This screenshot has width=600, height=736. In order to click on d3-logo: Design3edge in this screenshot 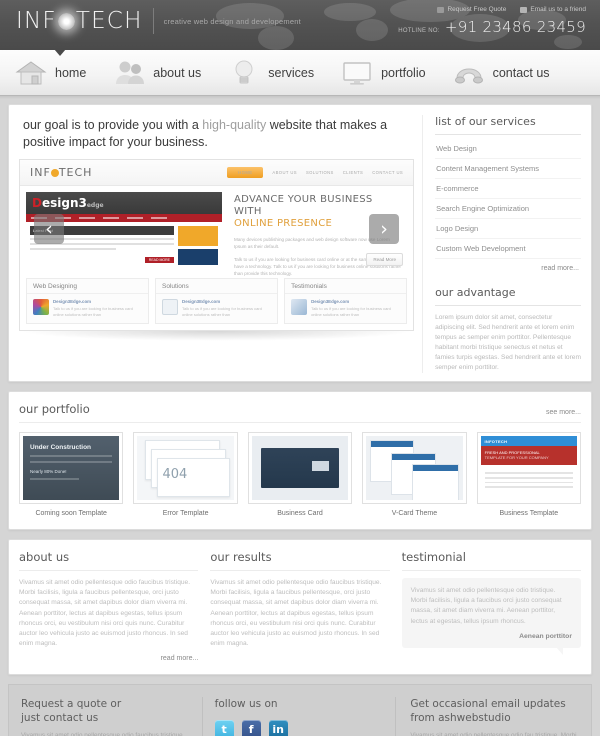, I will do `click(68, 203)`.